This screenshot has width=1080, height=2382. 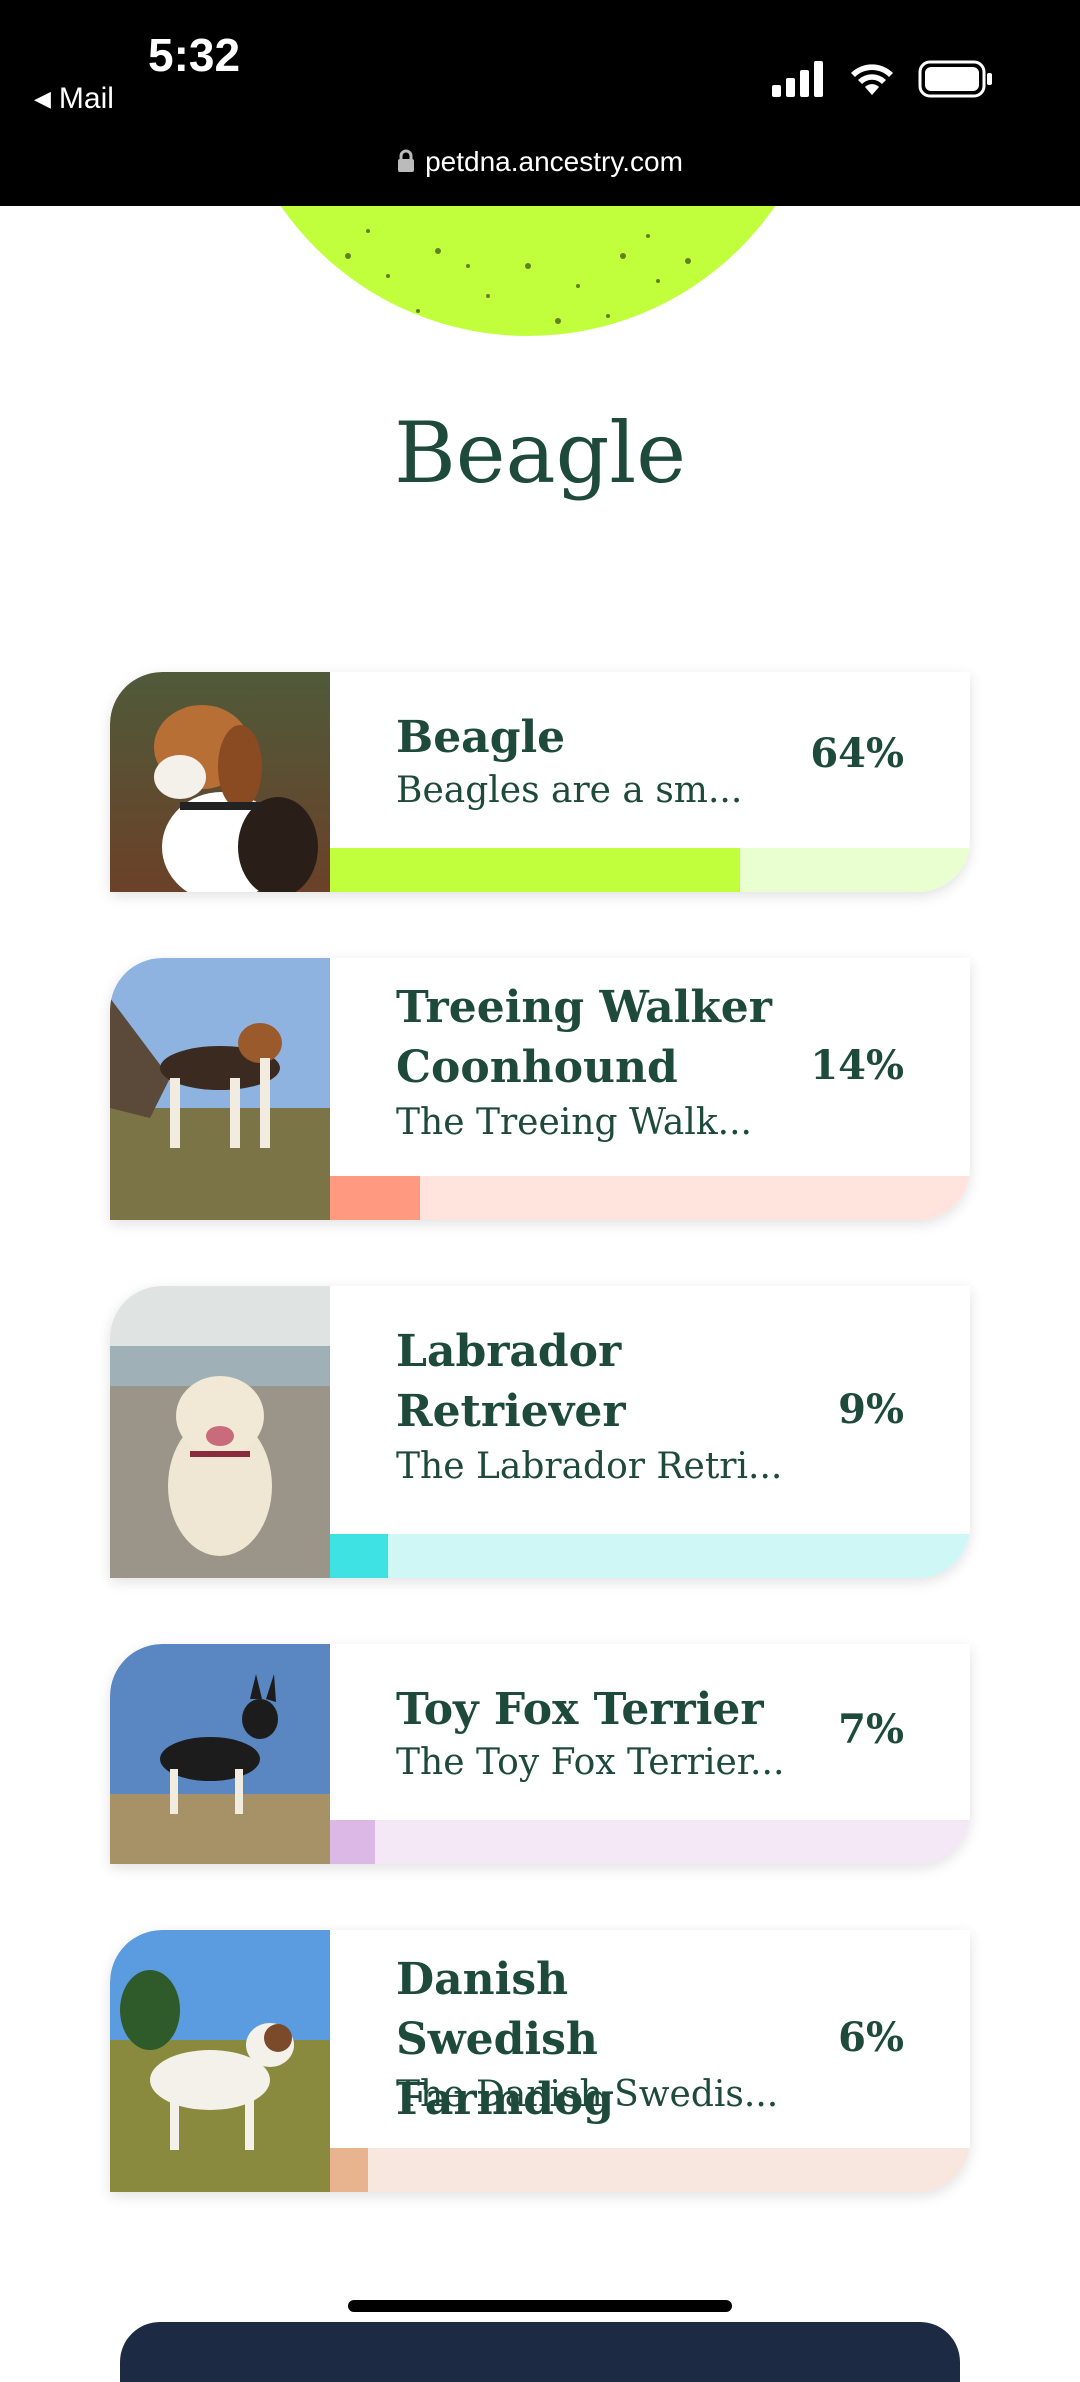 I want to click on back-triangle-icon: ◀, so click(x=42, y=98).